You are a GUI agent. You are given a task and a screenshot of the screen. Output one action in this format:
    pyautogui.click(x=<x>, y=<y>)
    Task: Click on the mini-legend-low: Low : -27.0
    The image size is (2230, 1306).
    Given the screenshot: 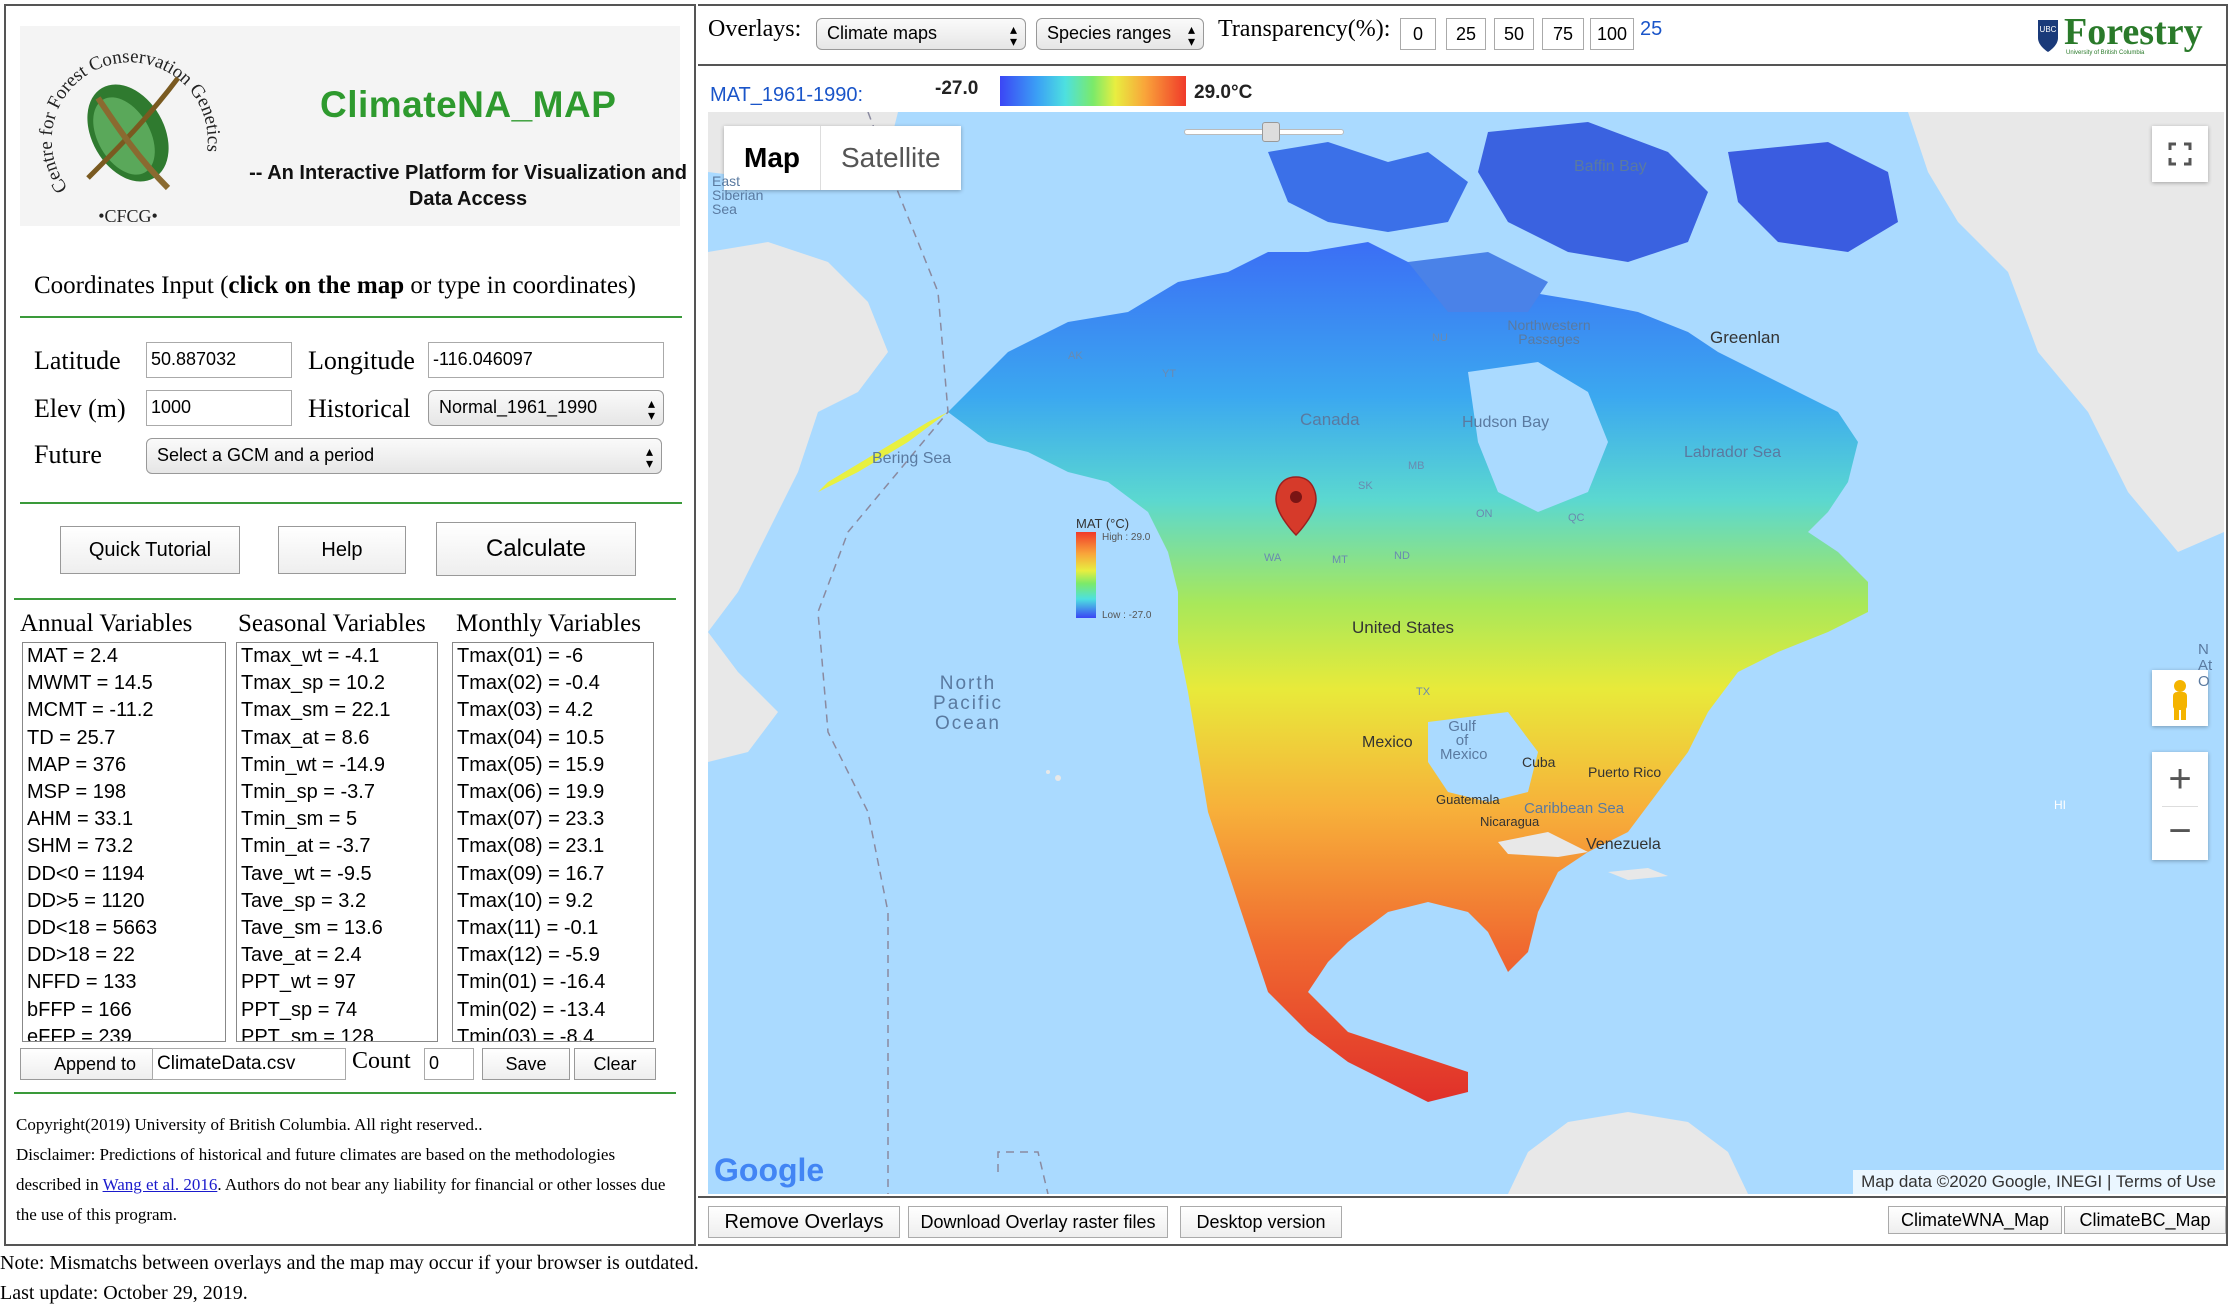 What is the action you would take?
    pyautogui.click(x=1127, y=615)
    